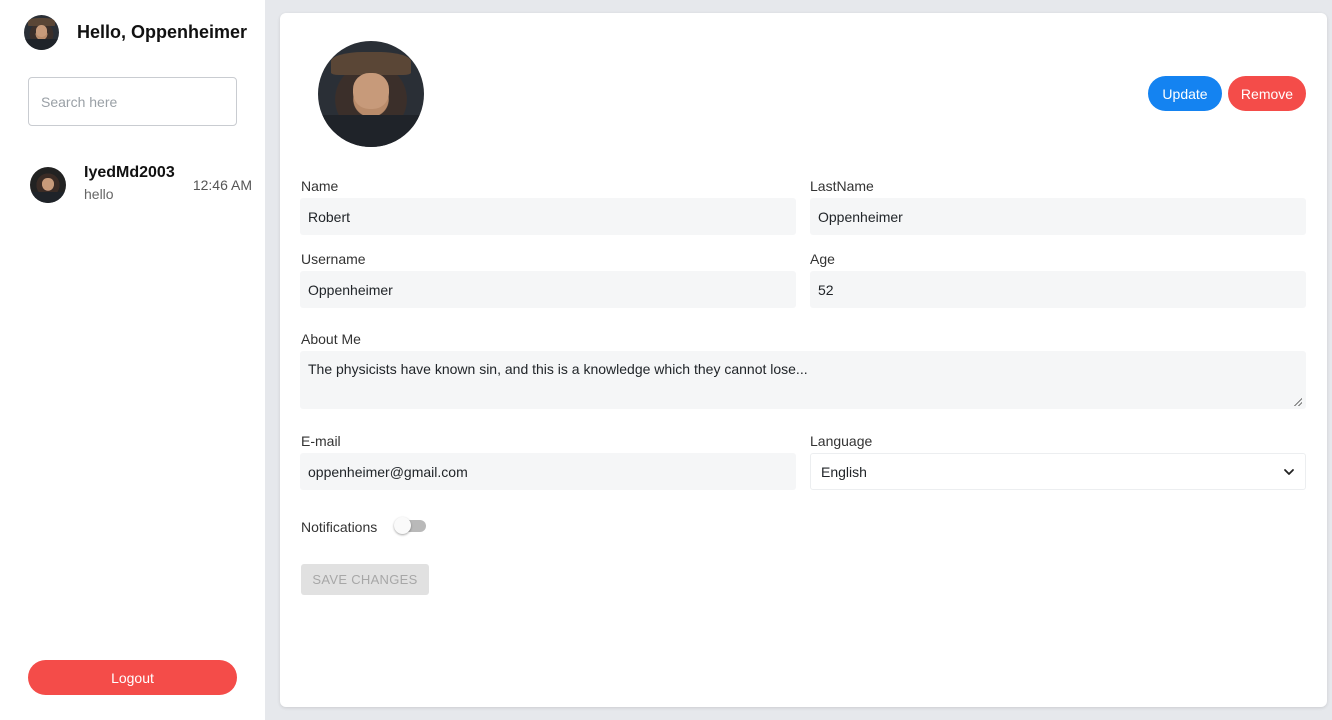 The image size is (1332, 720). I want to click on email-field: oppenheimer@gmail.com, so click(548, 471).